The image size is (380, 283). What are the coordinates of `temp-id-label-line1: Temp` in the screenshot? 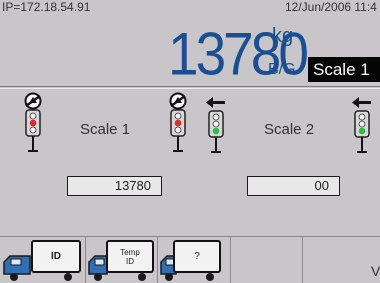 It's located at (130, 252).